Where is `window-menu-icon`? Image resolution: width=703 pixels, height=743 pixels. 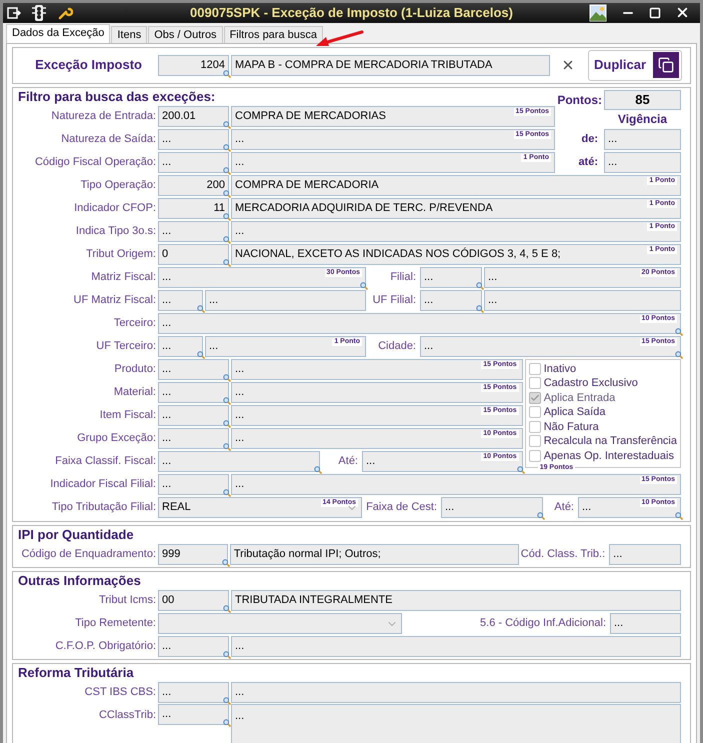
window-menu-icon is located at coordinates (14, 13).